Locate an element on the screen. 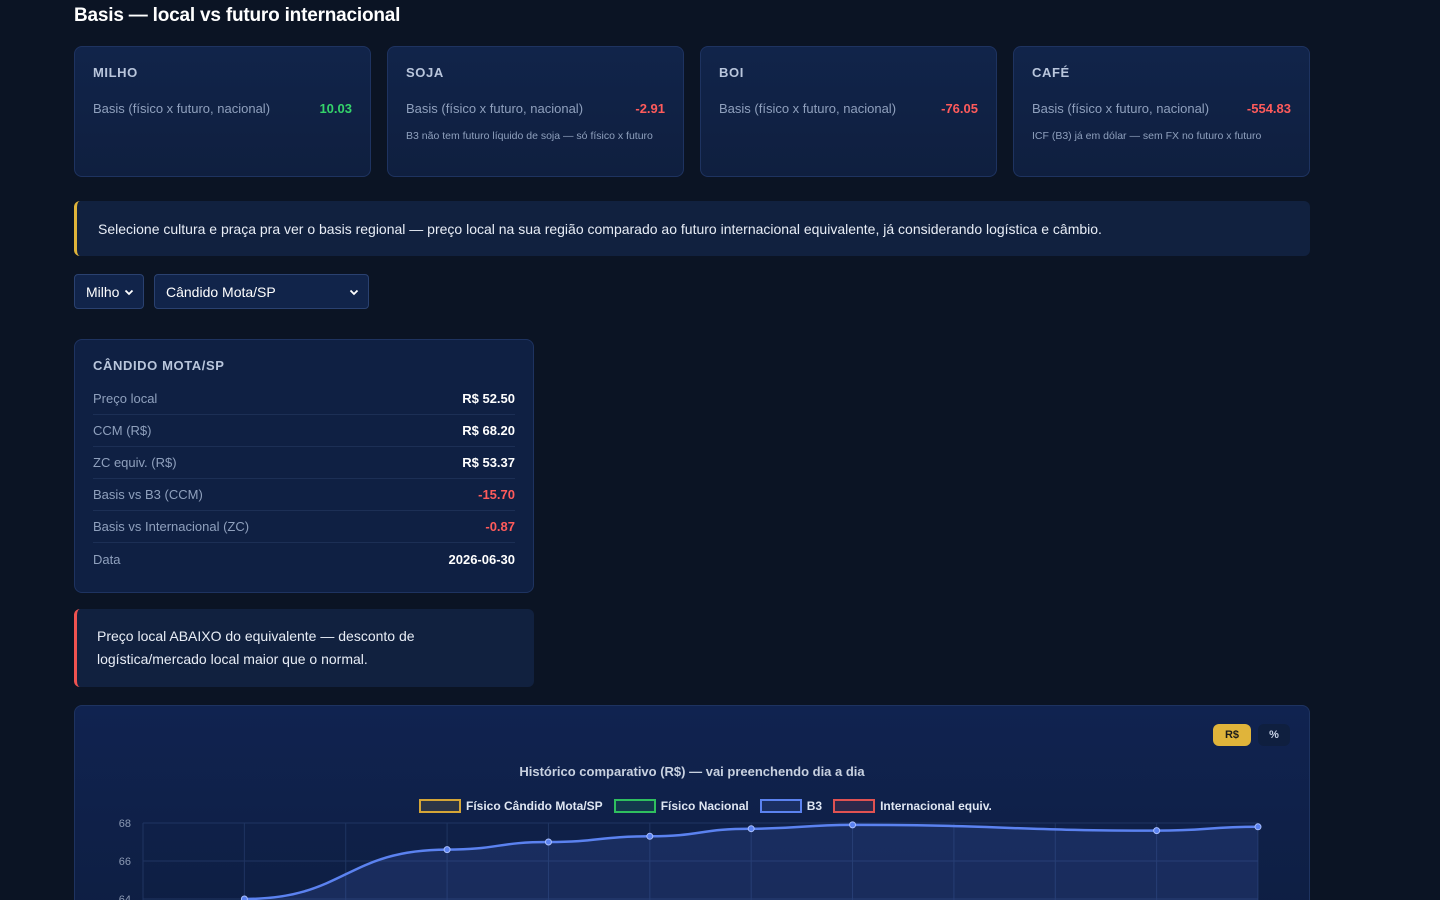  y-tick-label: 64 is located at coordinates (125, 897).